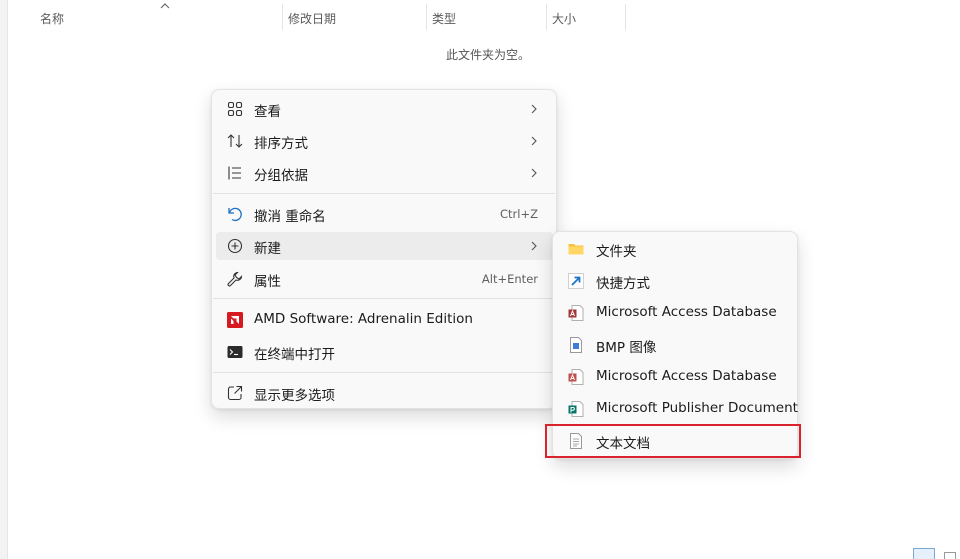  What do you see at coordinates (267, 282) in the screenshot?
I see `menu-item-properties-label: 属性` at bounding box center [267, 282].